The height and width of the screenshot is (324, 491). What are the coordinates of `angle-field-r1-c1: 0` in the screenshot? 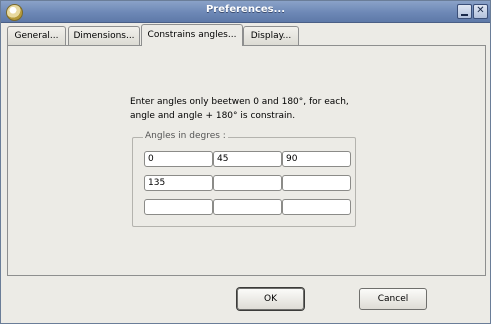 It's located at (178, 159).